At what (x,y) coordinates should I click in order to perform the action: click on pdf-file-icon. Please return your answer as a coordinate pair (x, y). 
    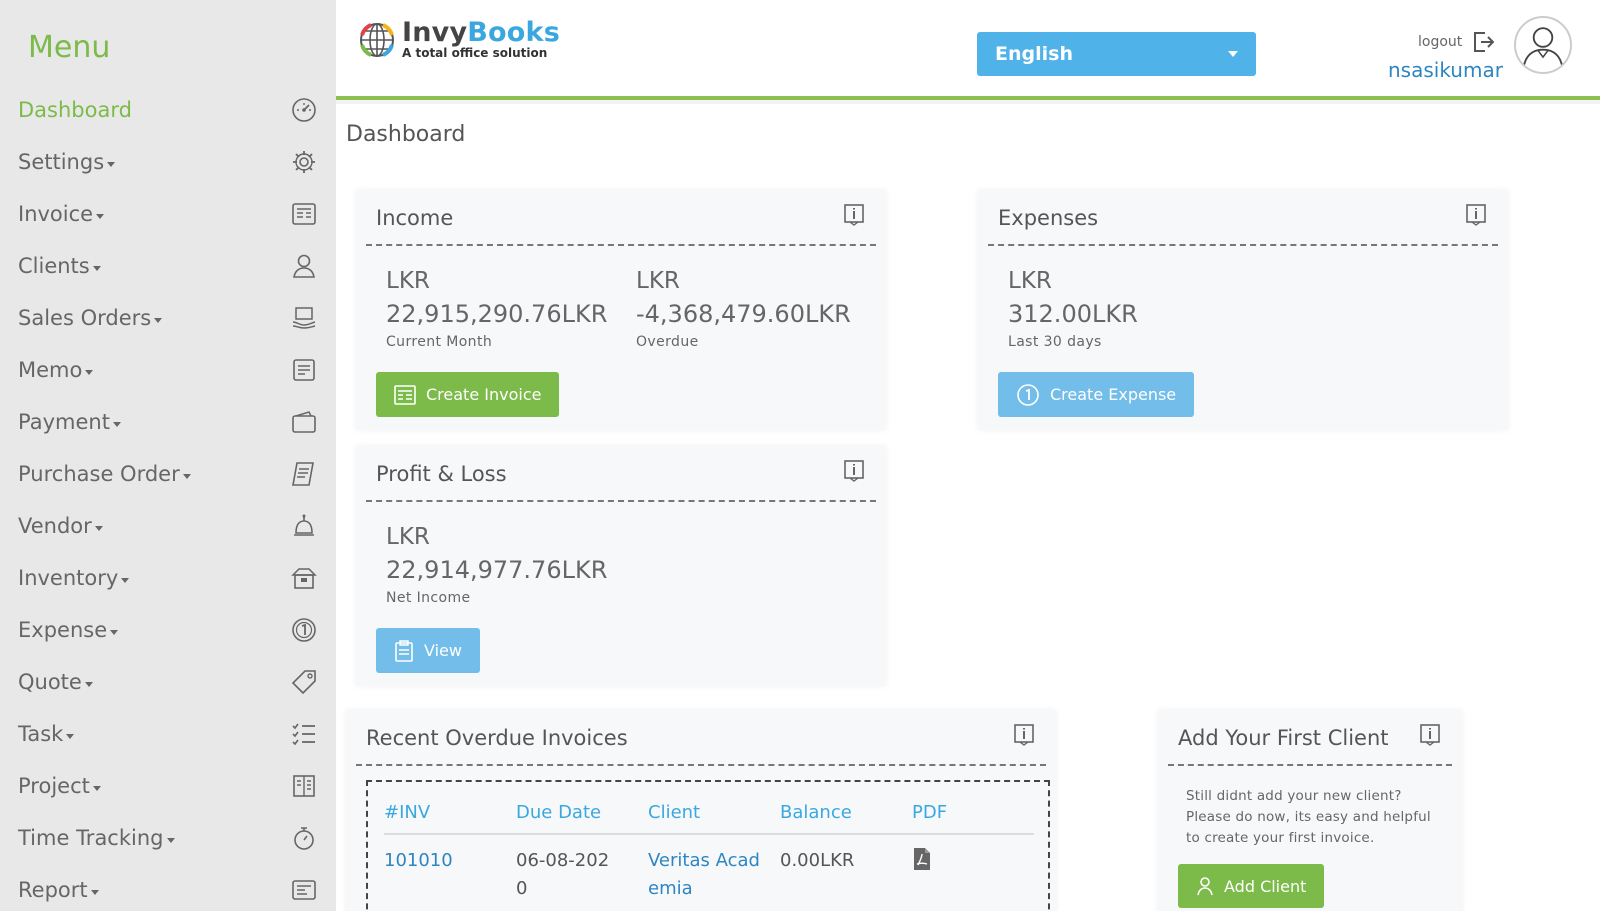
    Looking at the image, I should click on (922, 859).